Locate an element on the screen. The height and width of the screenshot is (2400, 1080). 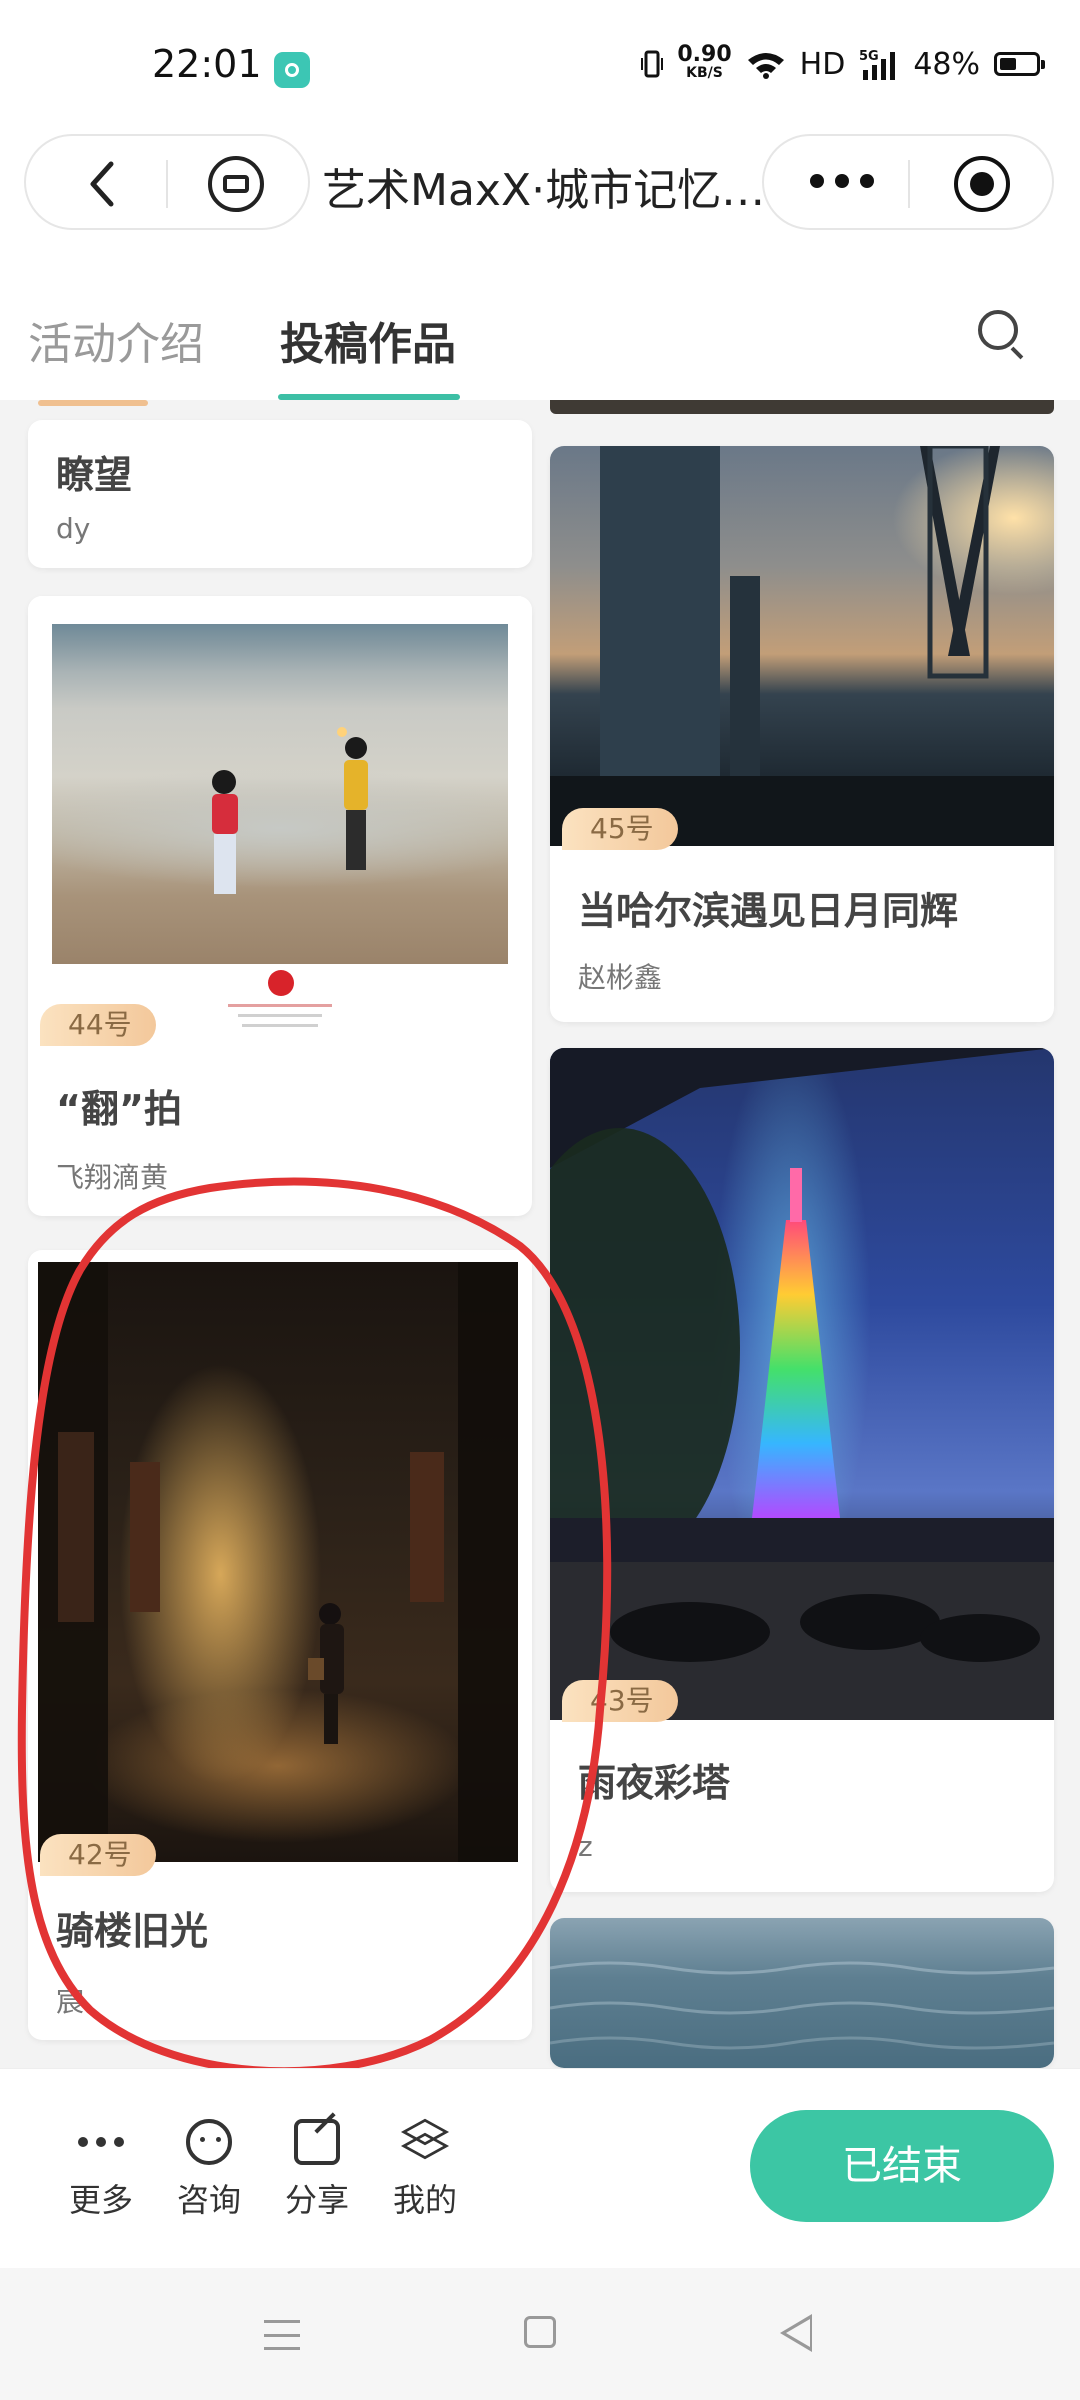
entry-number-badge: 45号 is located at coordinates (620, 829).